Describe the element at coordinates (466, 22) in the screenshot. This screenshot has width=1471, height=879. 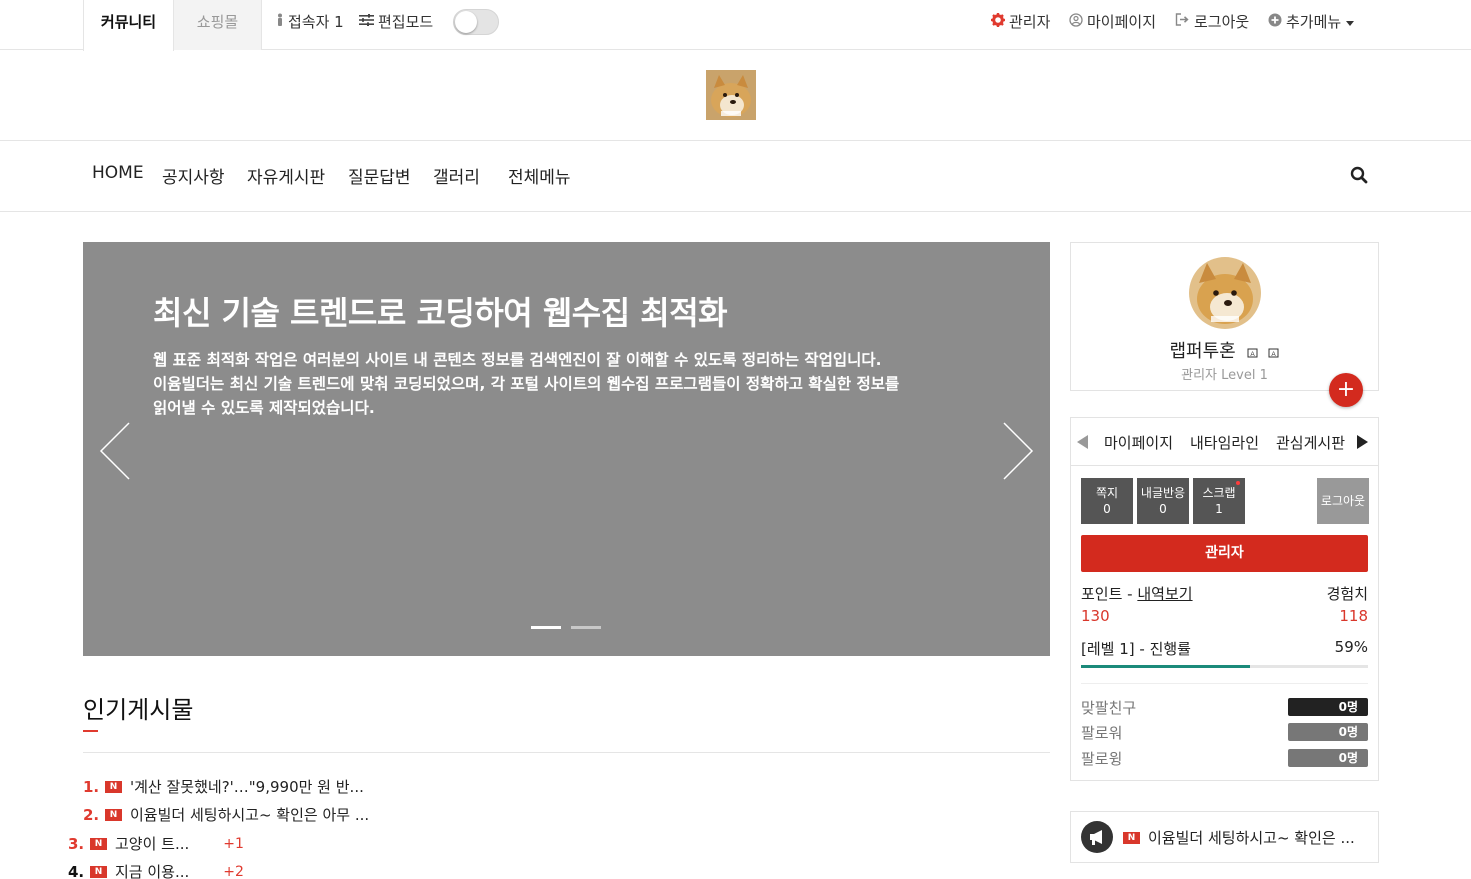
I see `toggle-knob` at that location.